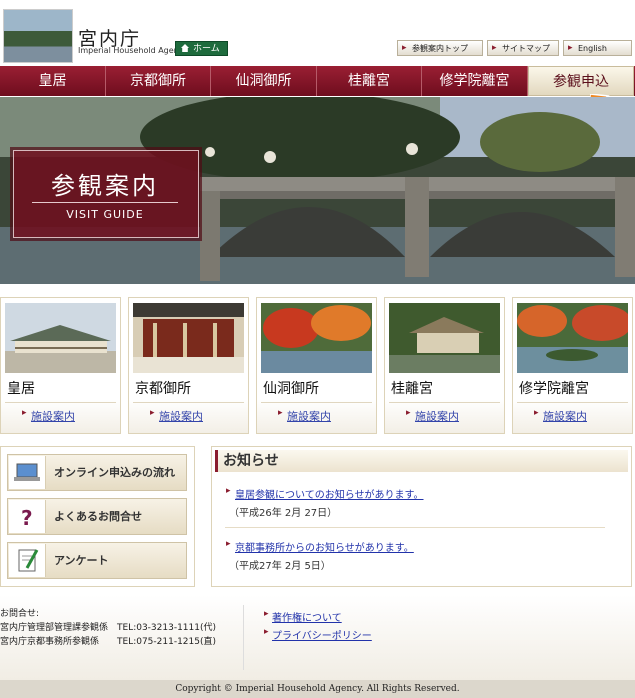 The width and height of the screenshot is (635, 698). What do you see at coordinates (415, 527) in the screenshot?
I see `news-separator` at bounding box center [415, 527].